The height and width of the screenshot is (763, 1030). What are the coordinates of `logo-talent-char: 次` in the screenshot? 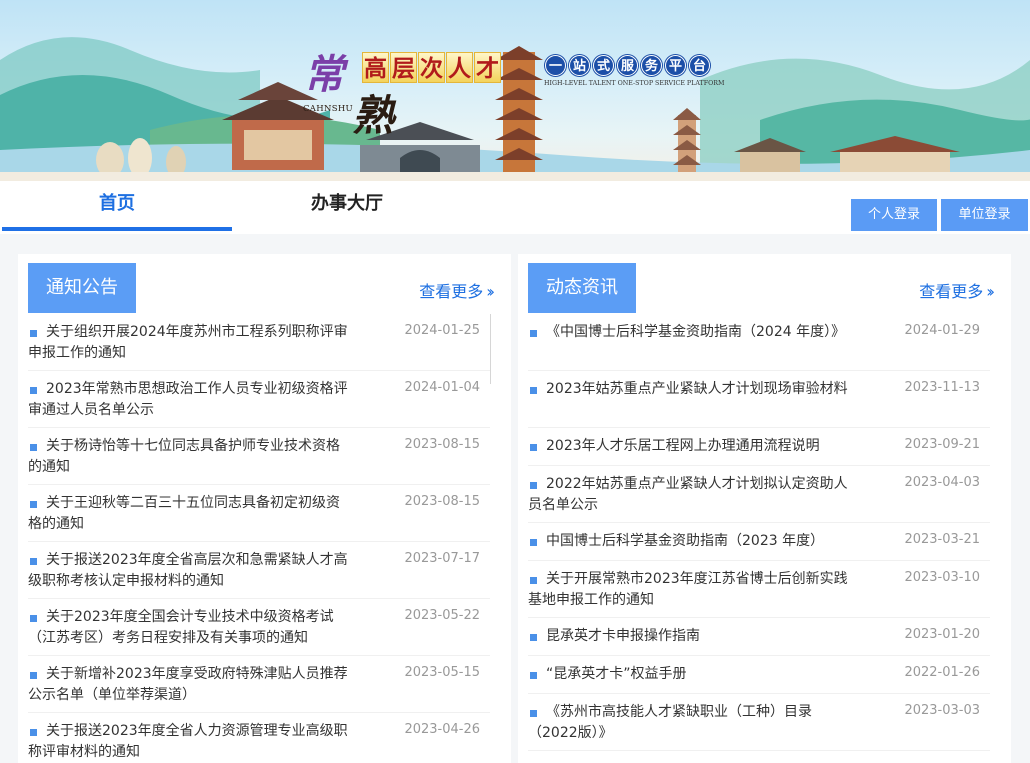 It's located at (431, 67).